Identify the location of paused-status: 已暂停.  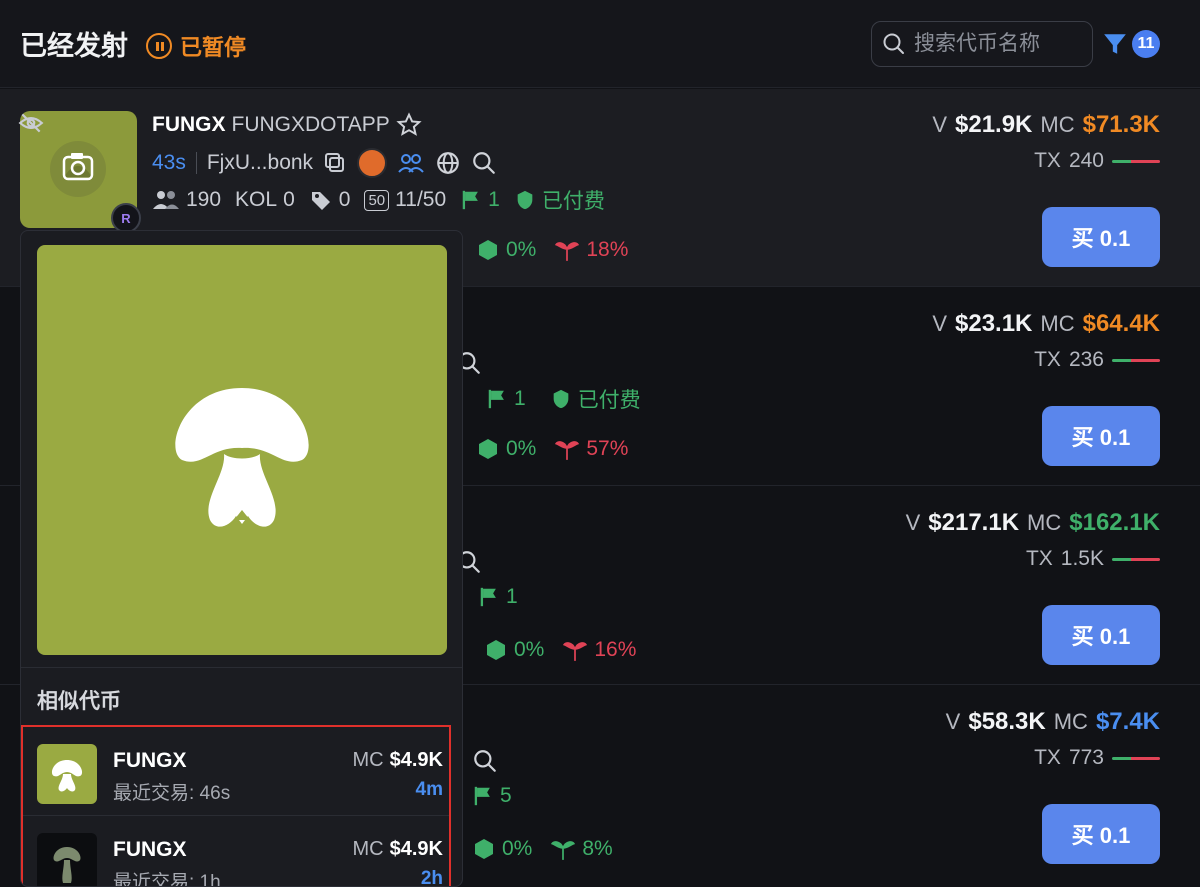
(196, 46).